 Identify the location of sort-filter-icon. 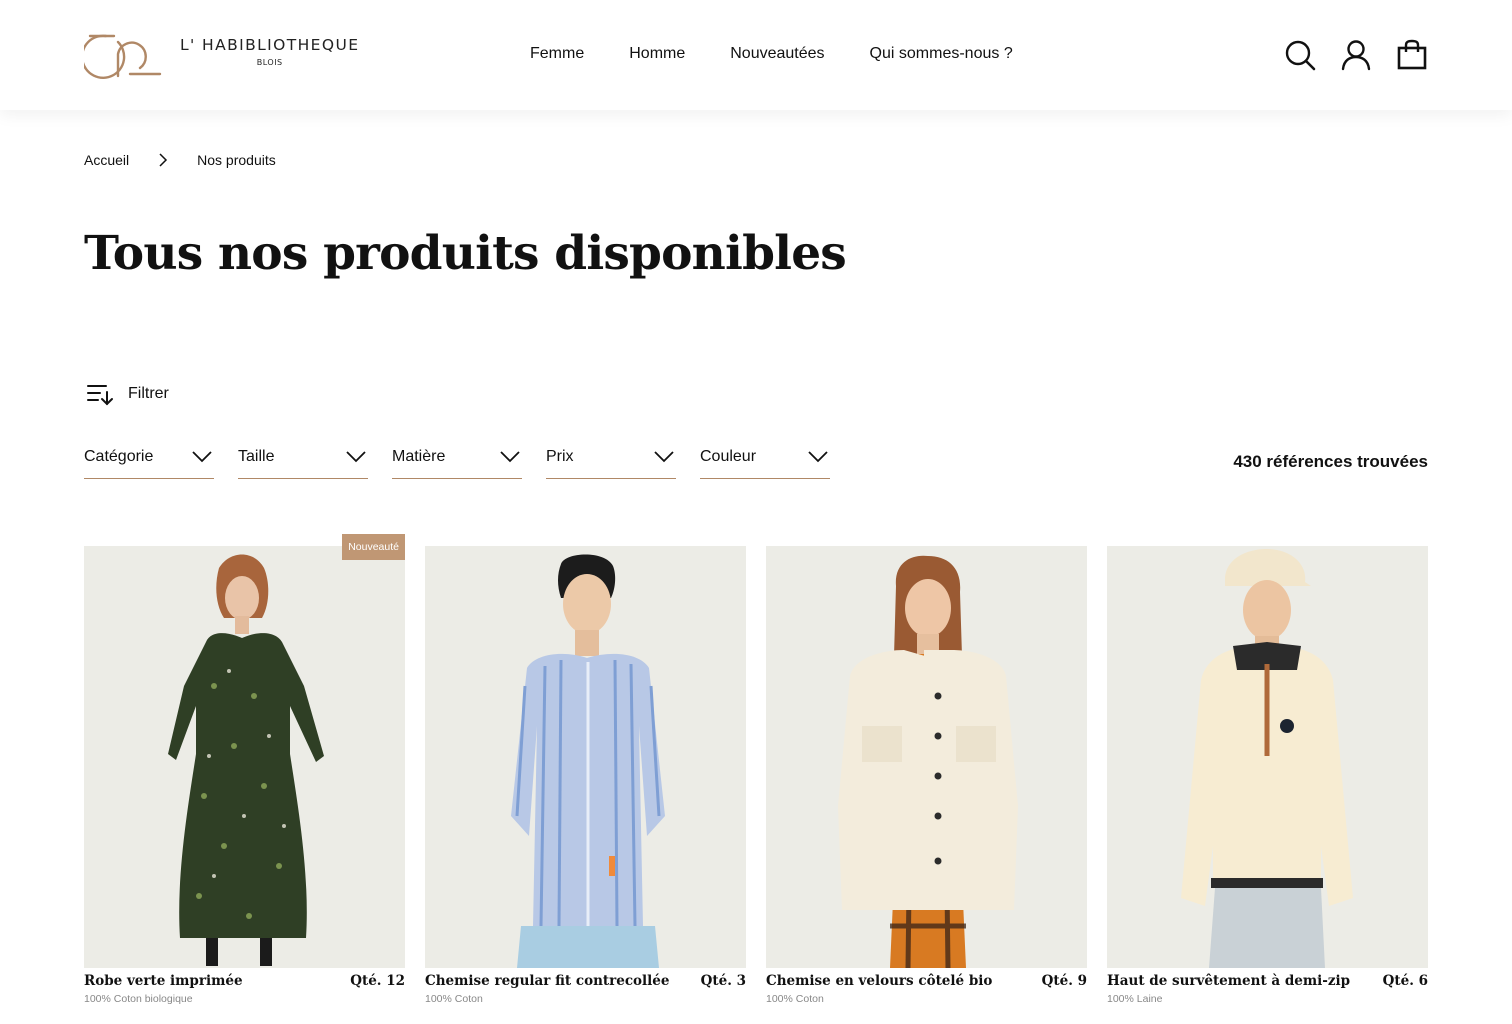
(100, 395).